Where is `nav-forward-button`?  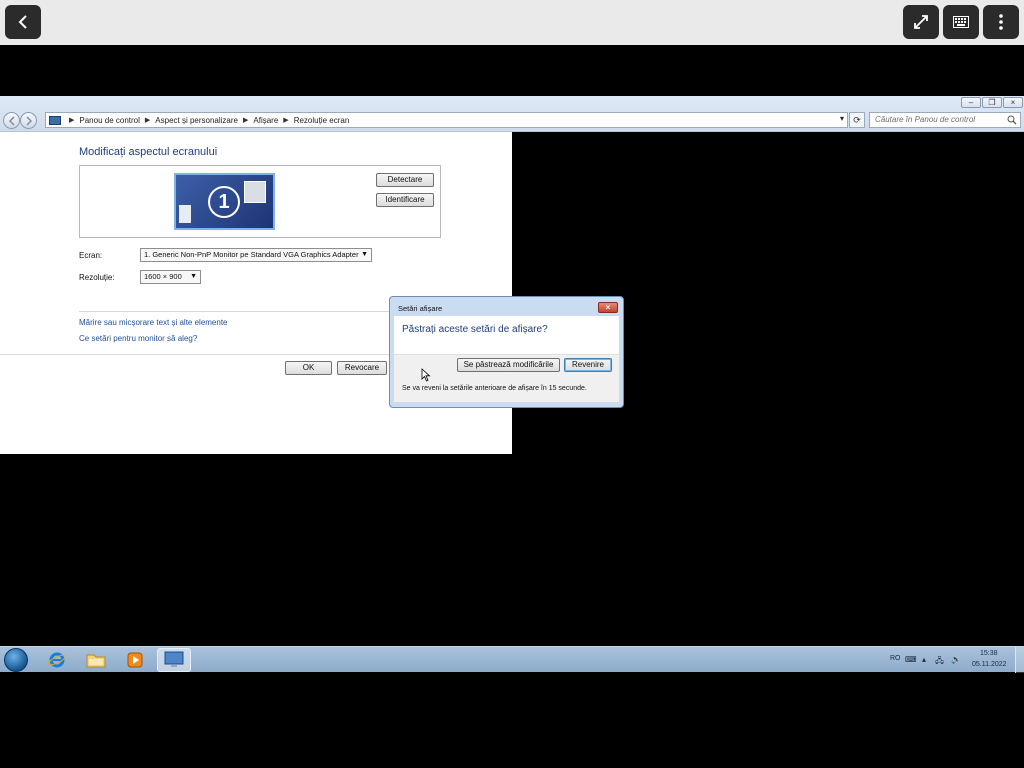
nav-forward-button is located at coordinates (28, 120).